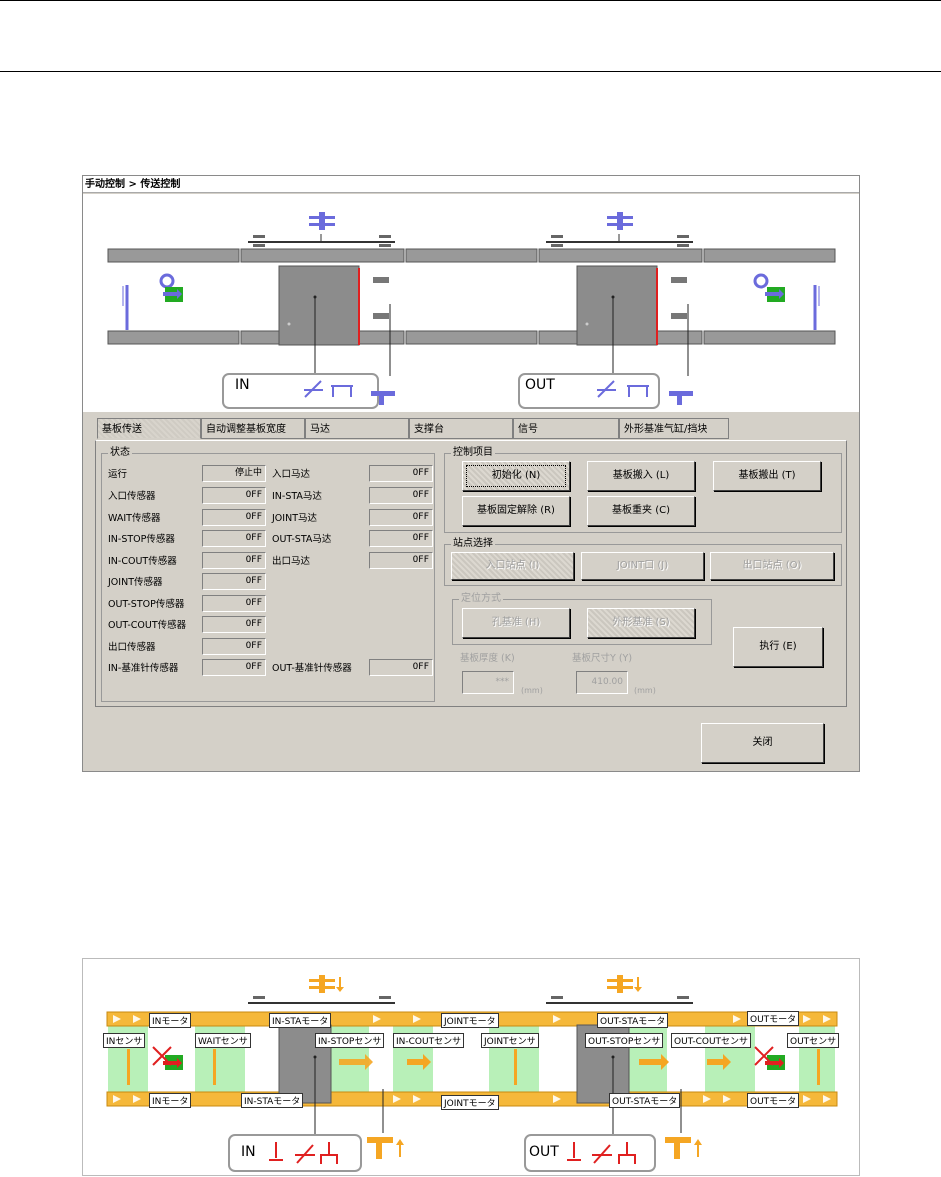 Image resolution: width=941 pixels, height=1177 pixels. I want to click on fig2-out-label: OUT, so click(544, 1152).